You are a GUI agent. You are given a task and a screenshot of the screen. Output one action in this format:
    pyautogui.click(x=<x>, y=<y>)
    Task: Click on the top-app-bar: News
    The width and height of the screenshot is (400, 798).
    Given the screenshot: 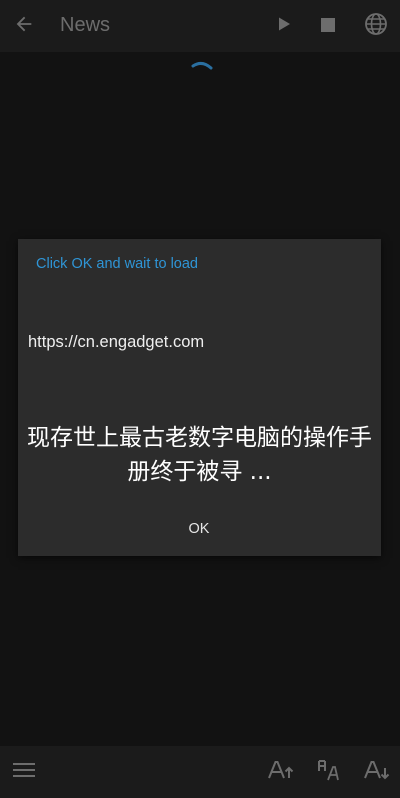 What is the action you would take?
    pyautogui.click(x=200, y=26)
    